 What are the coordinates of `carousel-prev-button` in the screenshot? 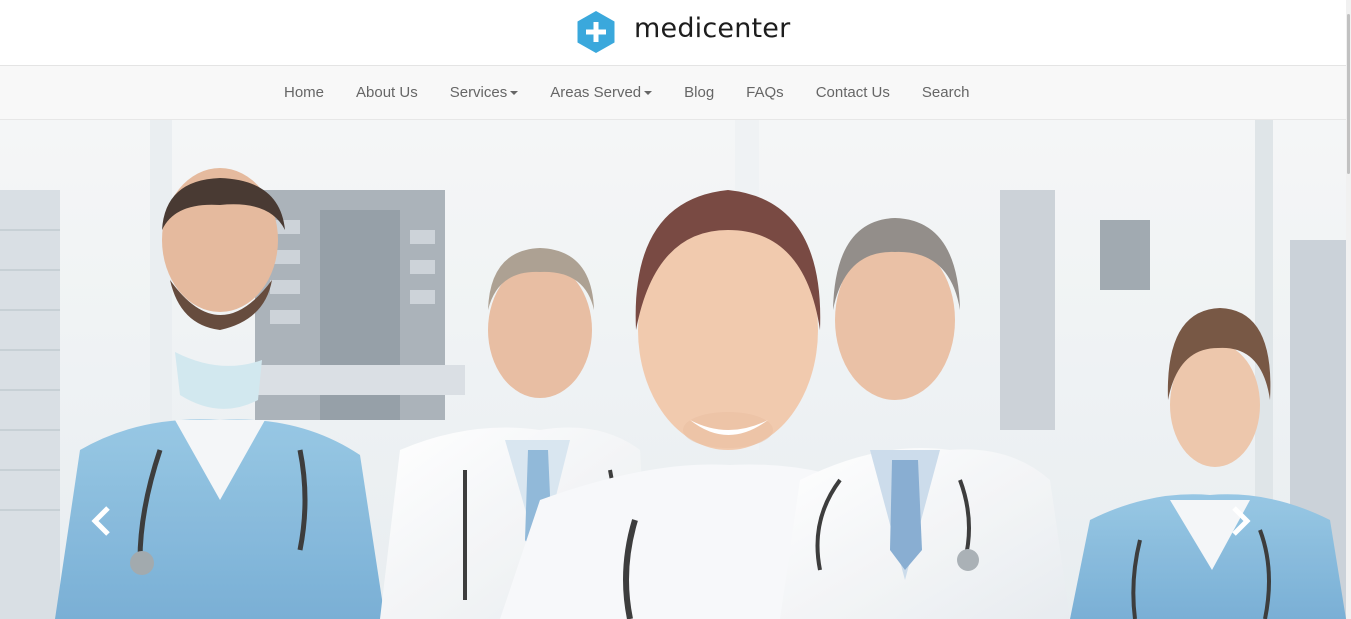 It's located at (101, 521).